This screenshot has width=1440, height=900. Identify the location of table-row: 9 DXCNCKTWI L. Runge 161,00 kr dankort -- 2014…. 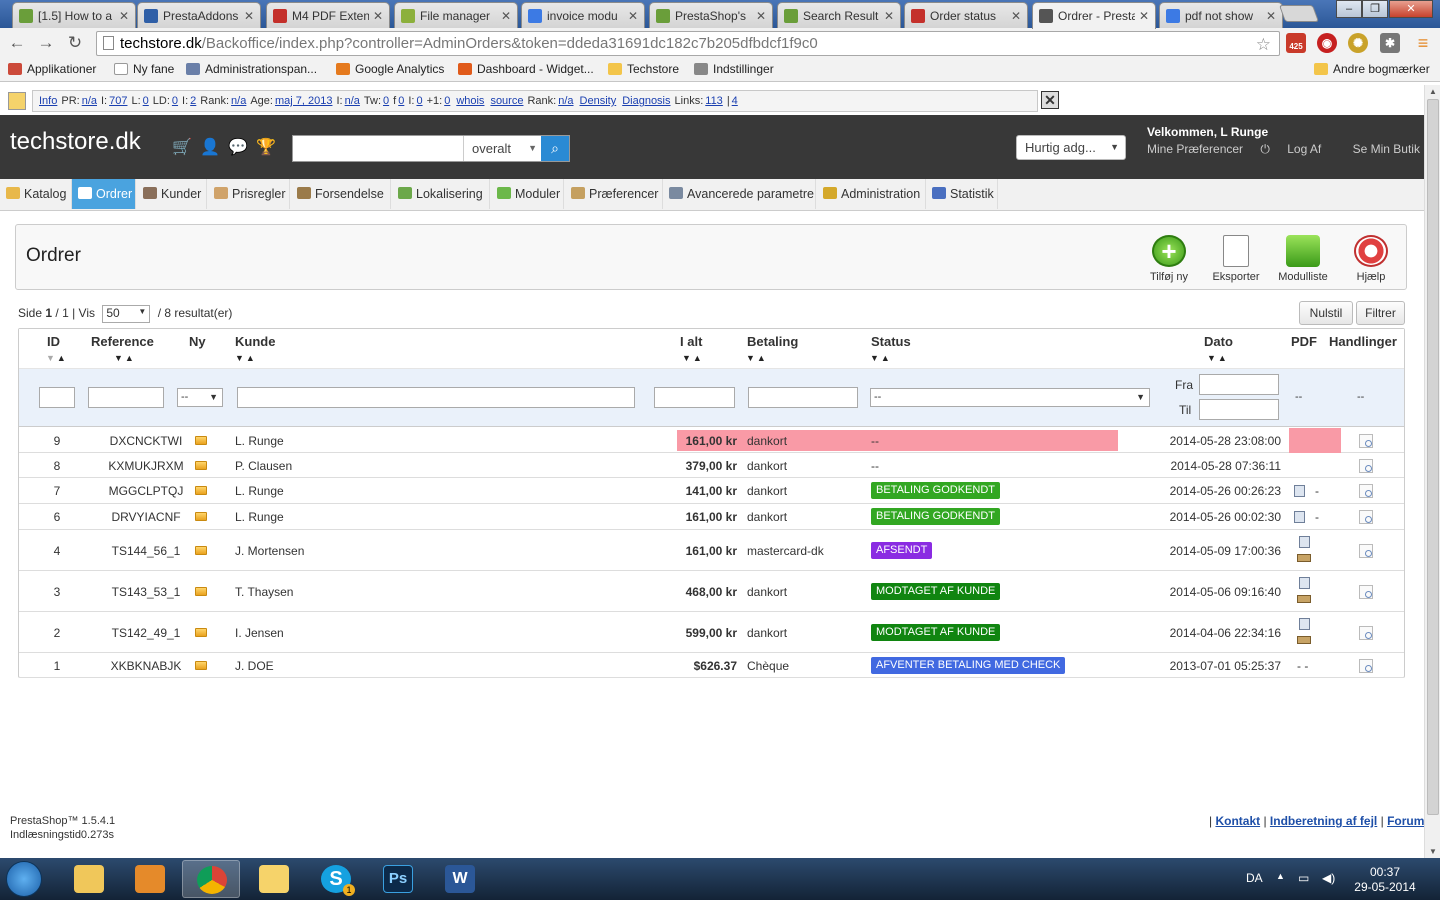
(711, 440).